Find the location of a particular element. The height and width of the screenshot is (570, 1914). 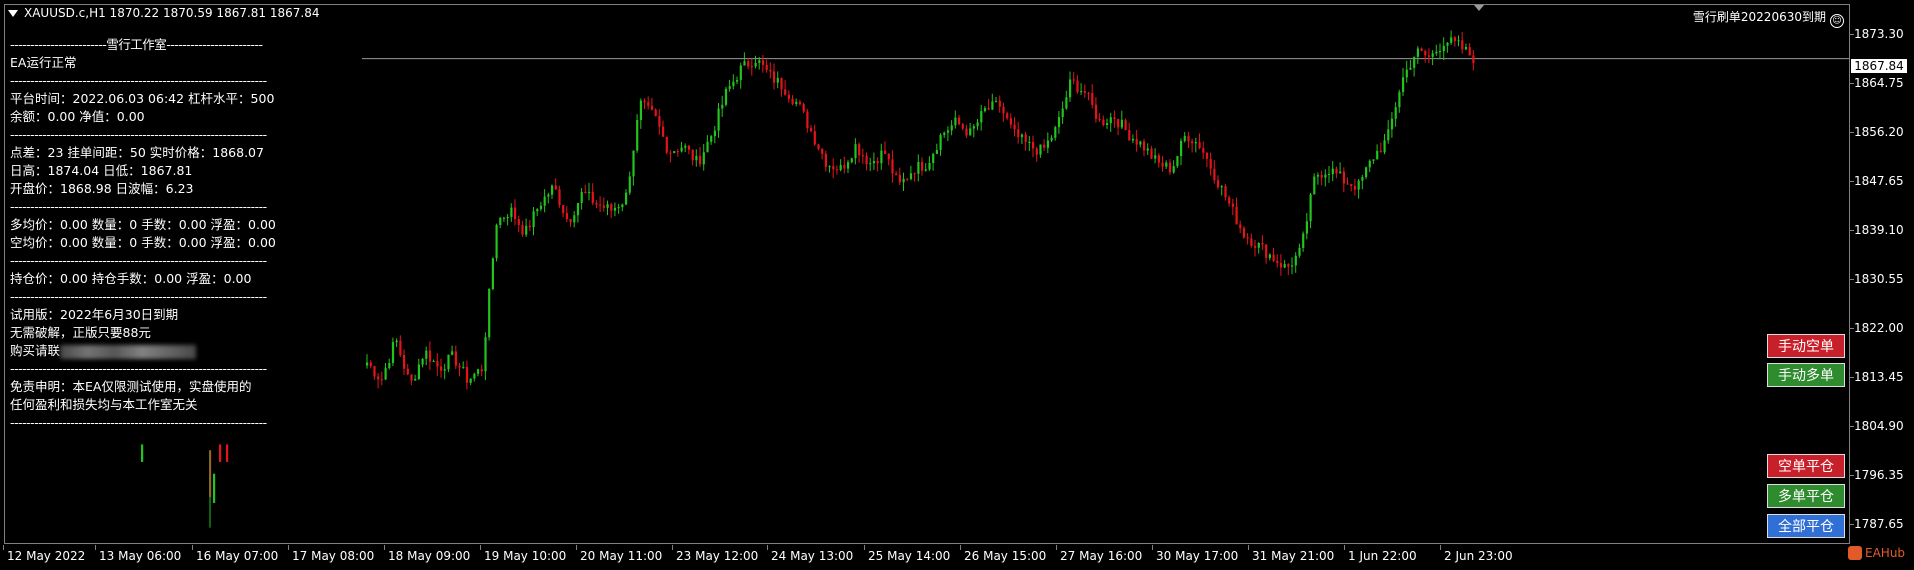

eahub-logo-icon is located at coordinates (1855, 553).